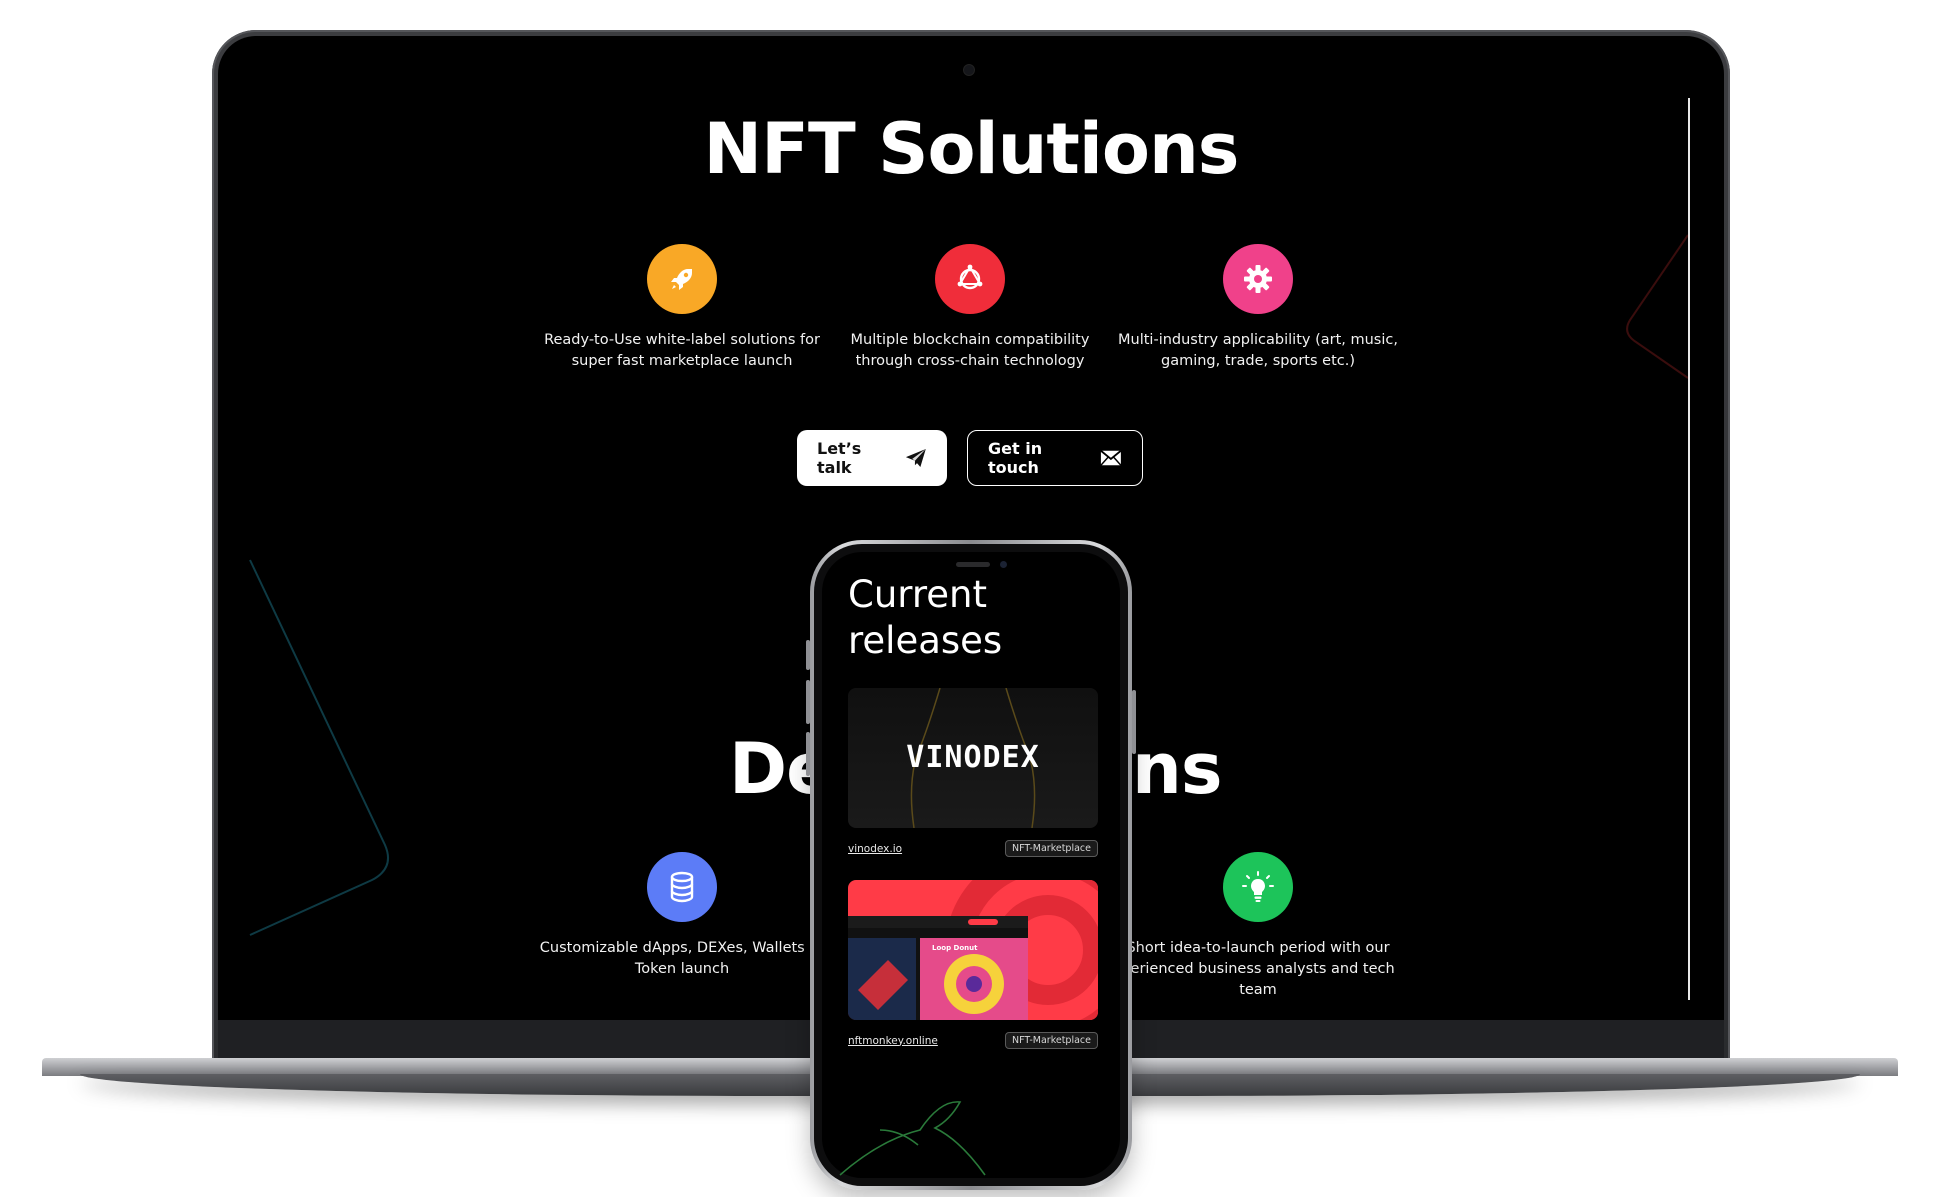 The height and width of the screenshot is (1197, 1940). I want to click on rocket-icon, so click(682, 279).